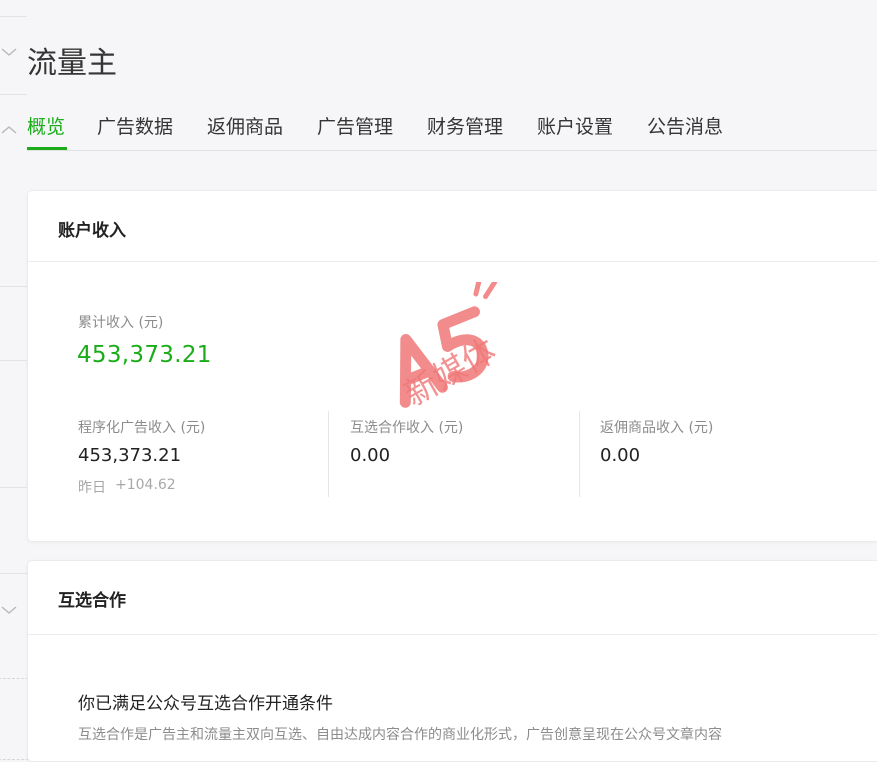  Describe the element at coordinates (121, 323) in the screenshot. I see `total-income-label: 累计收入 (元)` at that location.